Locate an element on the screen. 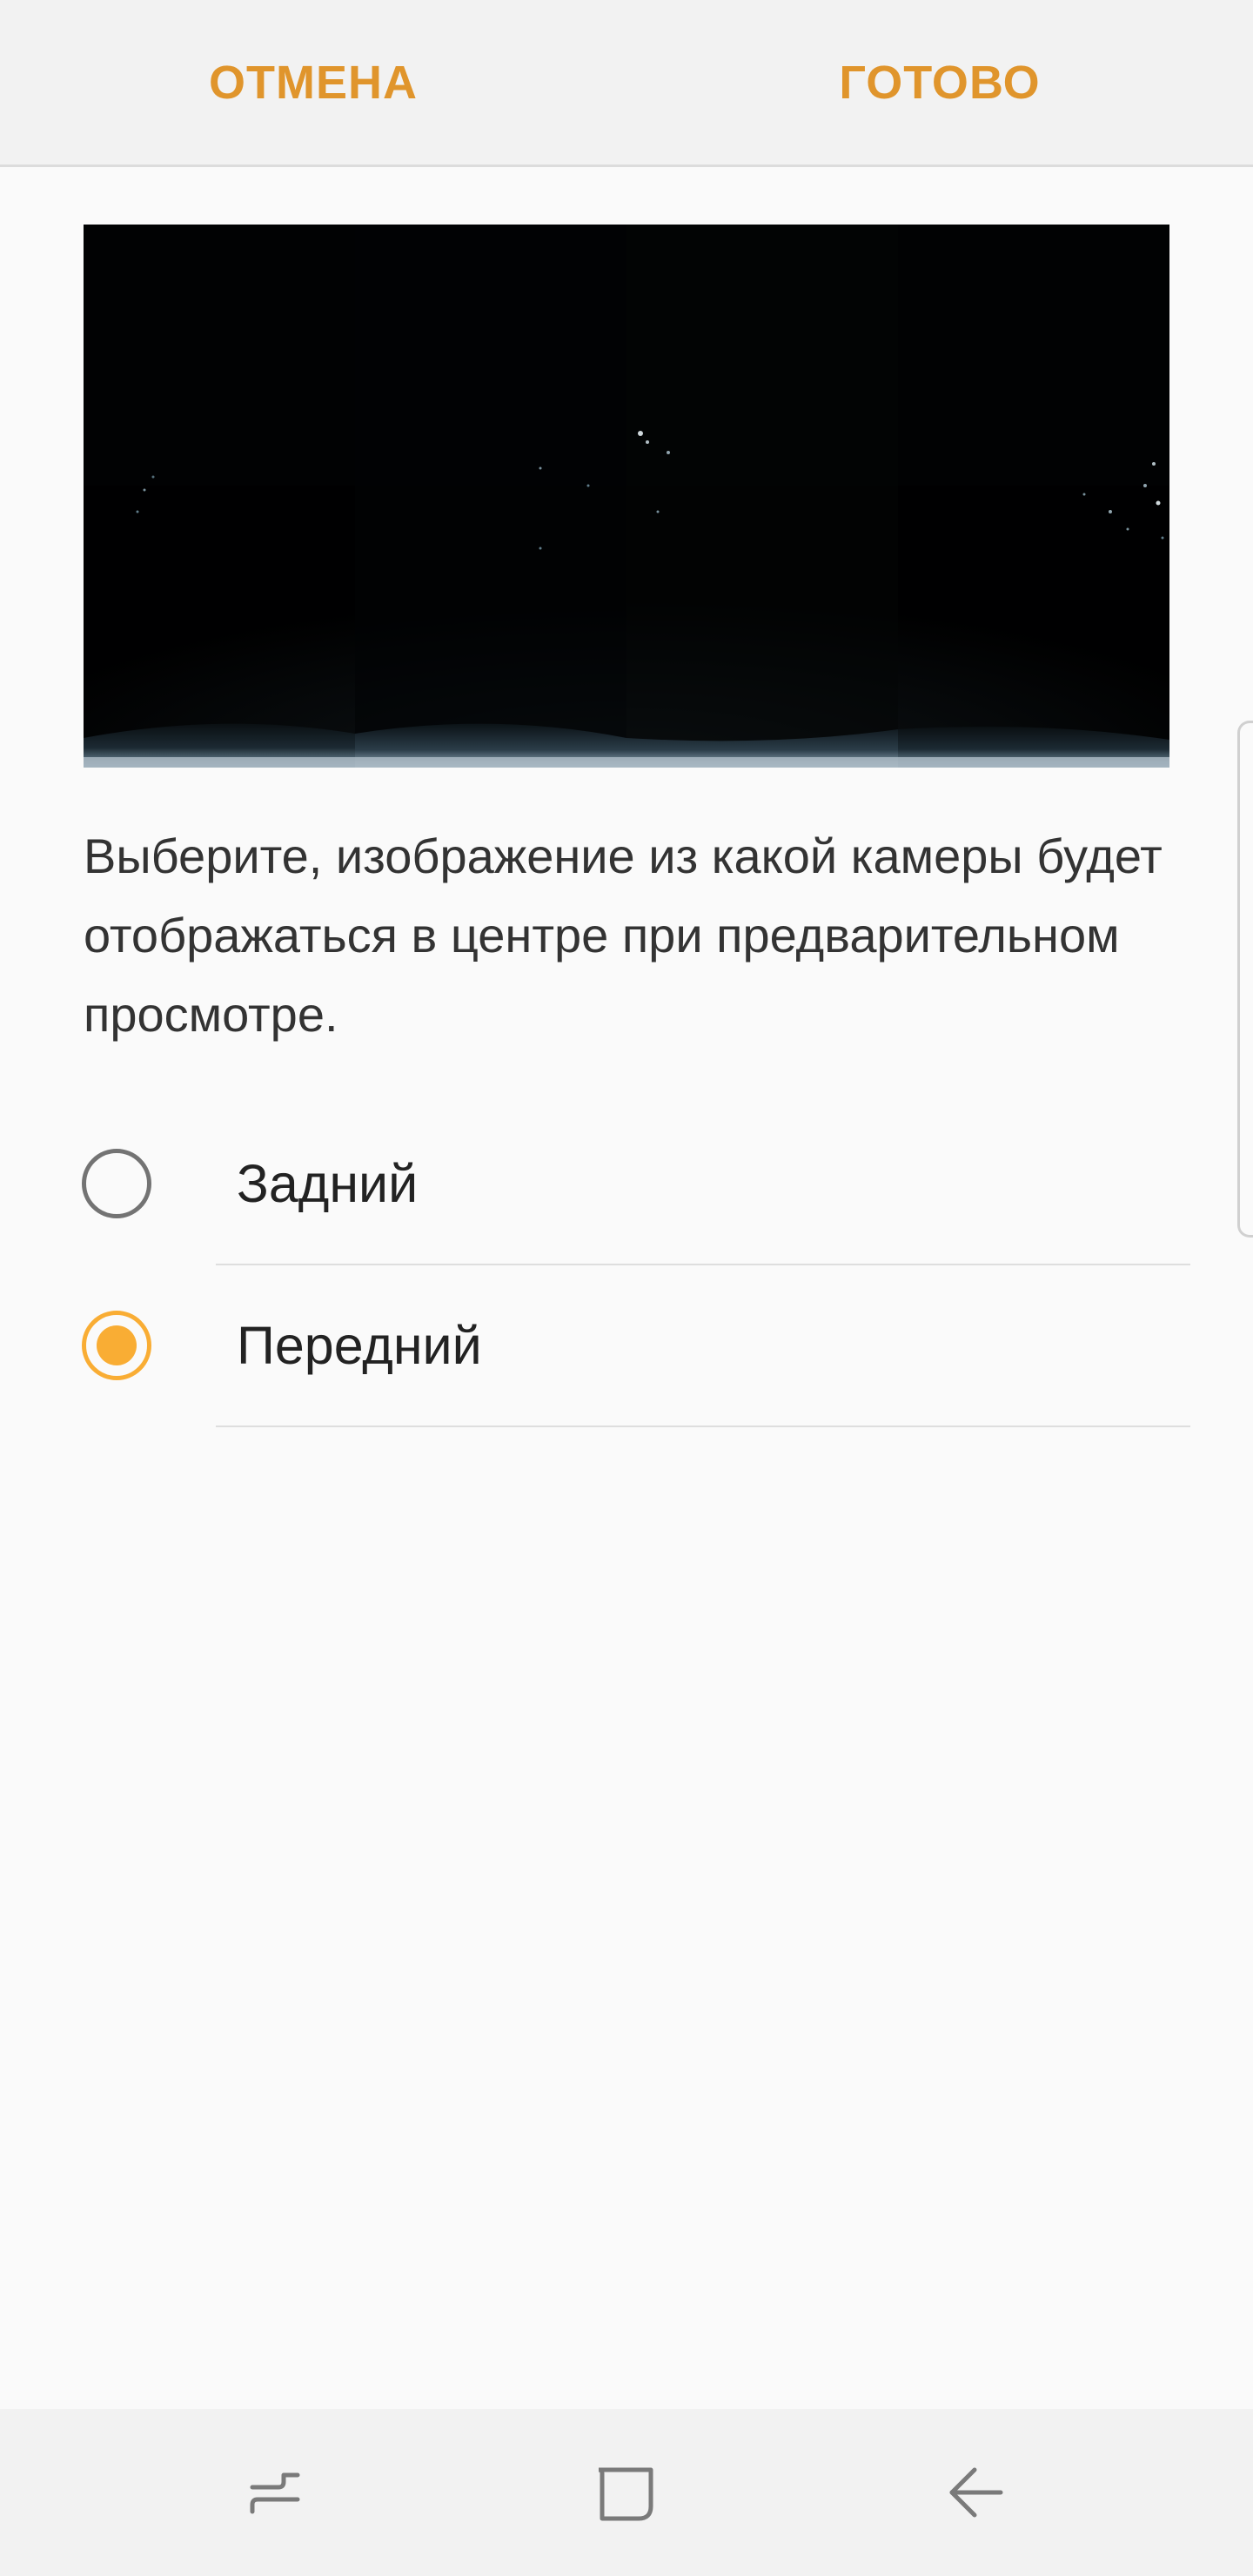 This screenshot has width=1253, height=2576. radio-front-camera is located at coordinates (116, 1345).